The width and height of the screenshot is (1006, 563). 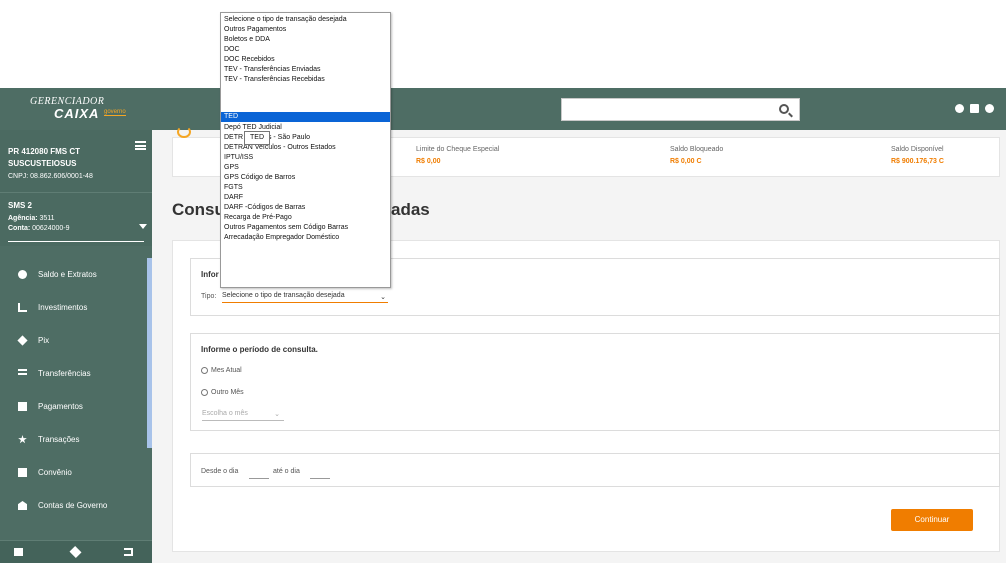 I want to click on balance-toggle-icon, so click(x=184, y=132).